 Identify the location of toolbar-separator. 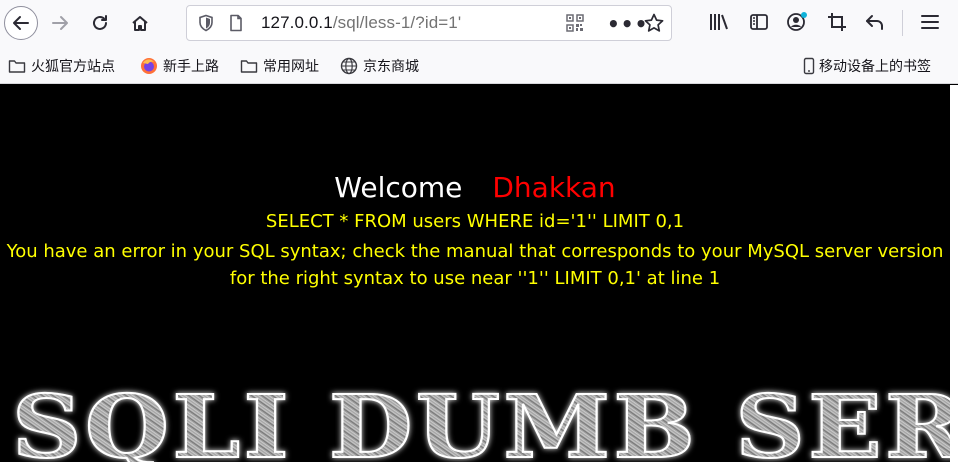
(902, 23).